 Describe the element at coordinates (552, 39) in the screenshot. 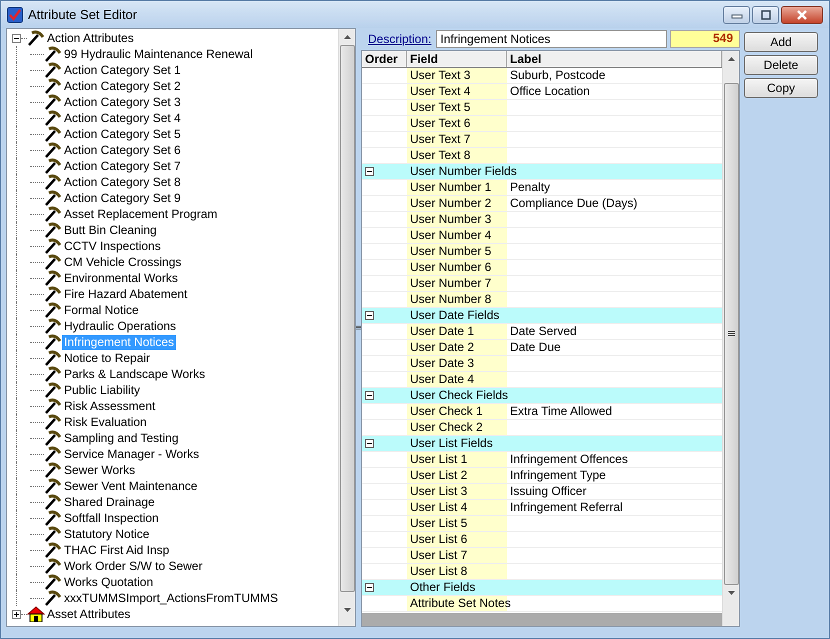

I see `description-field: Infringement Notices` at that location.